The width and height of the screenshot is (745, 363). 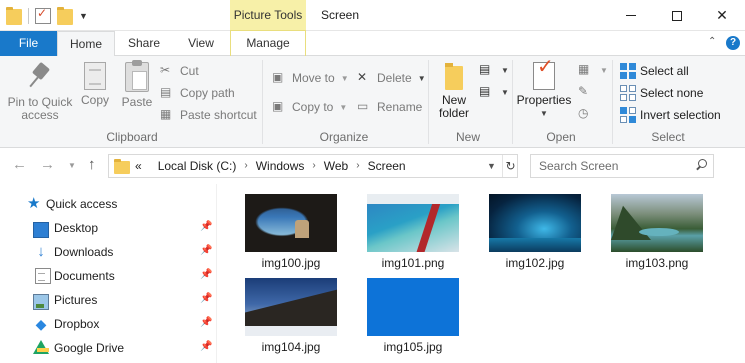 I want to click on sidebar-item-documents: Documents 📌, so click(x=108, y=276).